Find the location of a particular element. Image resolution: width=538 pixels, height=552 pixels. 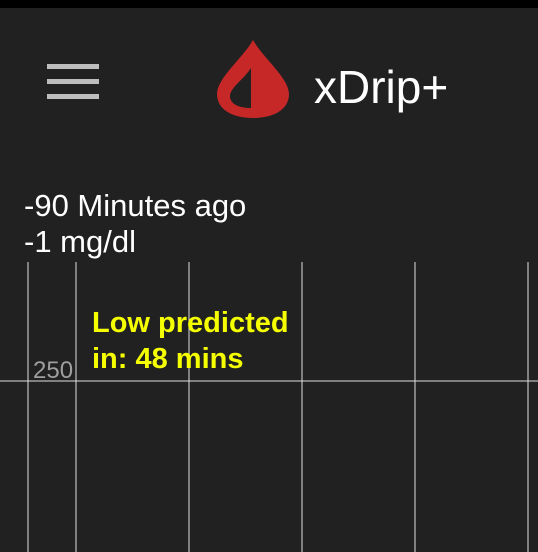

prediction-line-2: in: 48 mins is located at coordinates (168, 359).